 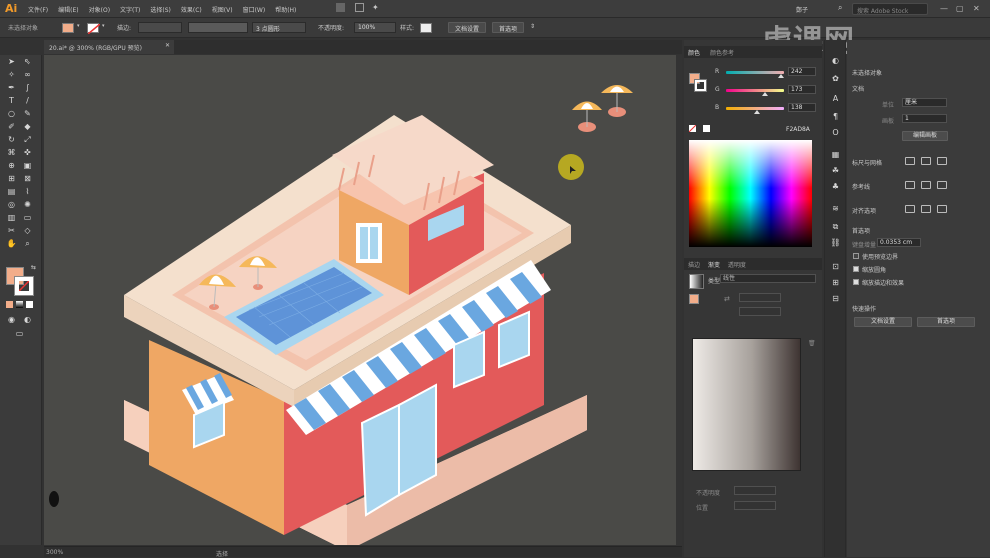 What do you see at coordinates (11, 178) in the screenshot?
I see `perspective-grid-tool-icon: ⊞` at bounding box center [11, 178].